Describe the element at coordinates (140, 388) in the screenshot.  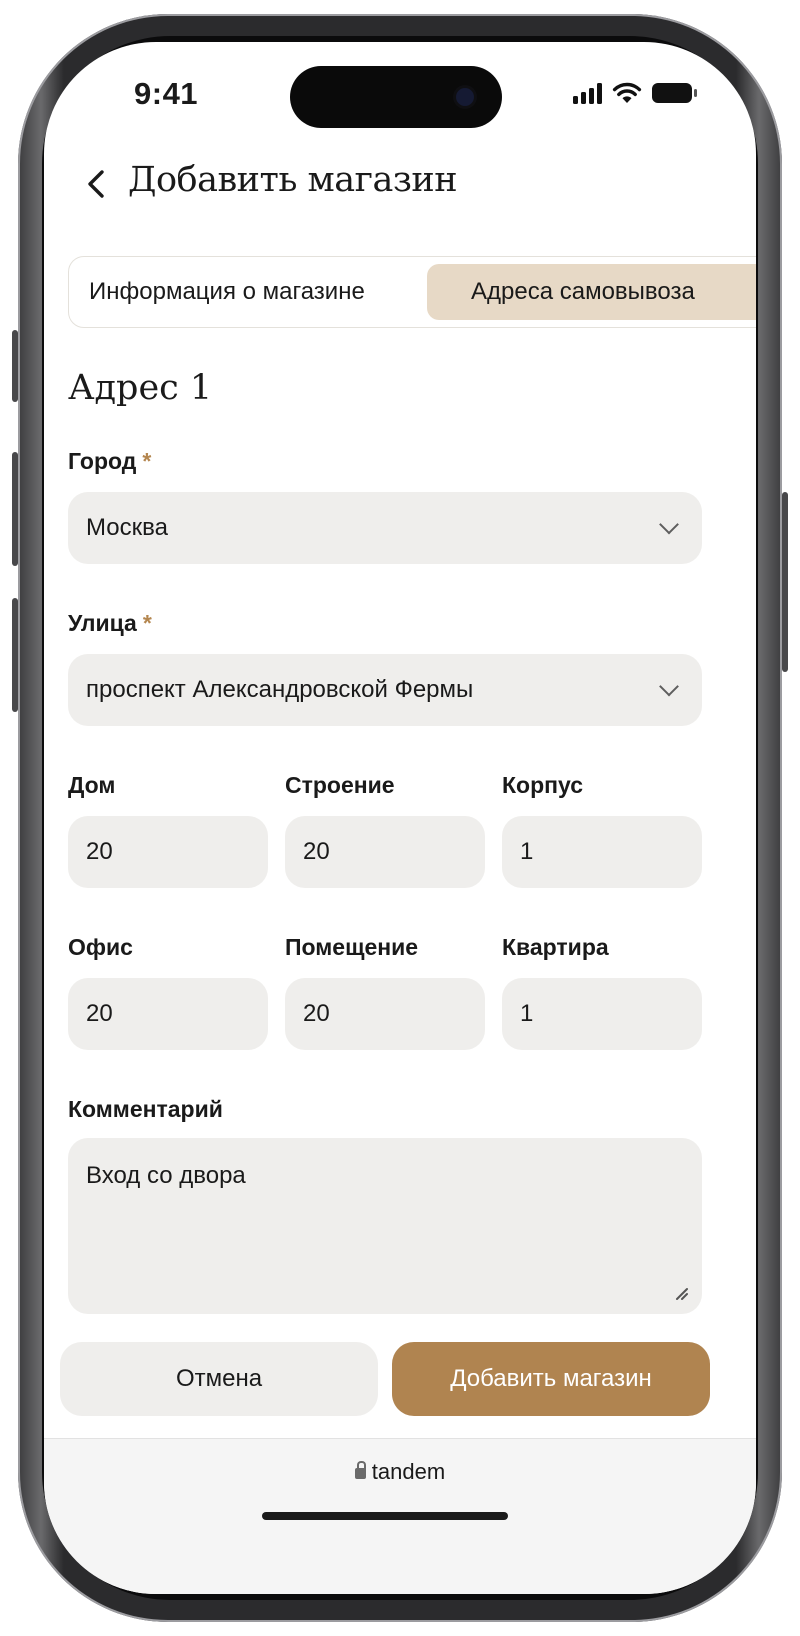
I see `section-title: Адрес 1` at that location.